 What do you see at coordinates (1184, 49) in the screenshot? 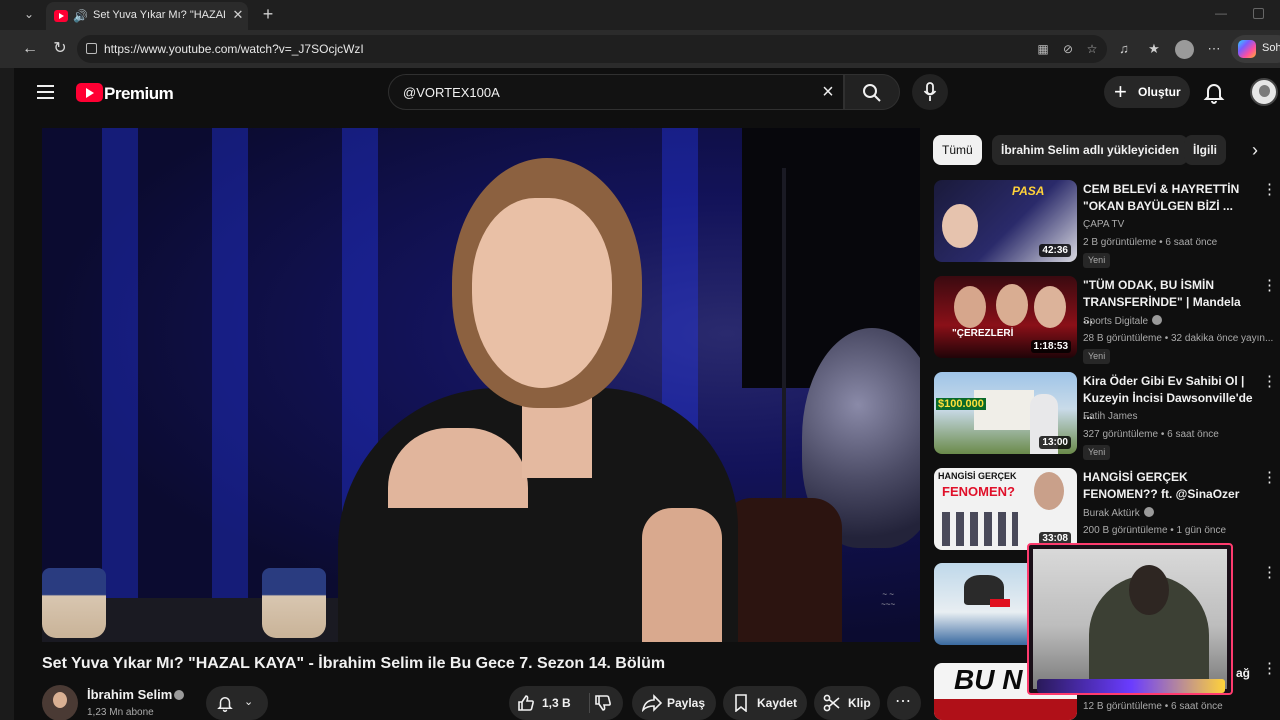
I see `browser-profile-avatar` at bounding box center [1184, 49].